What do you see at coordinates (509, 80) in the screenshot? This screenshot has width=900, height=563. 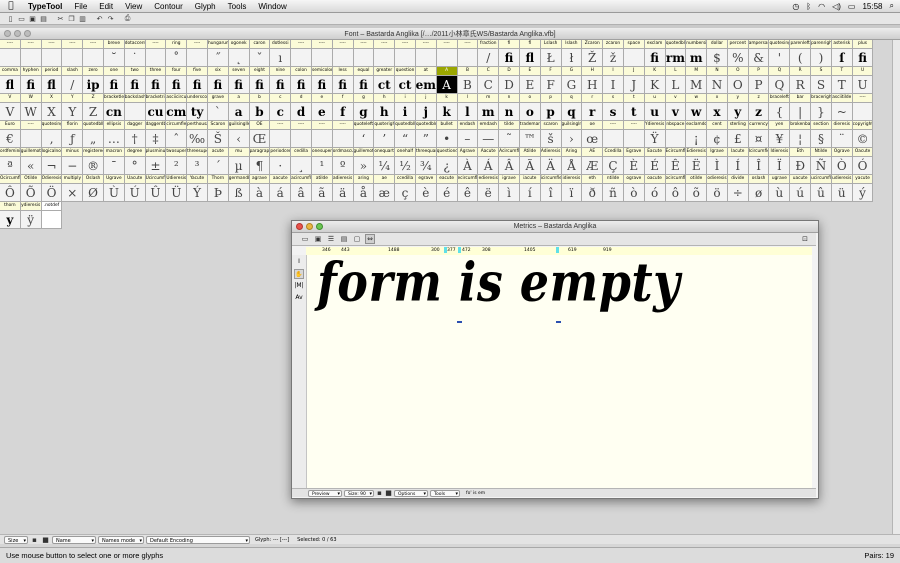 I see `glyph-cell: DD` at bounding box center [509, 80].